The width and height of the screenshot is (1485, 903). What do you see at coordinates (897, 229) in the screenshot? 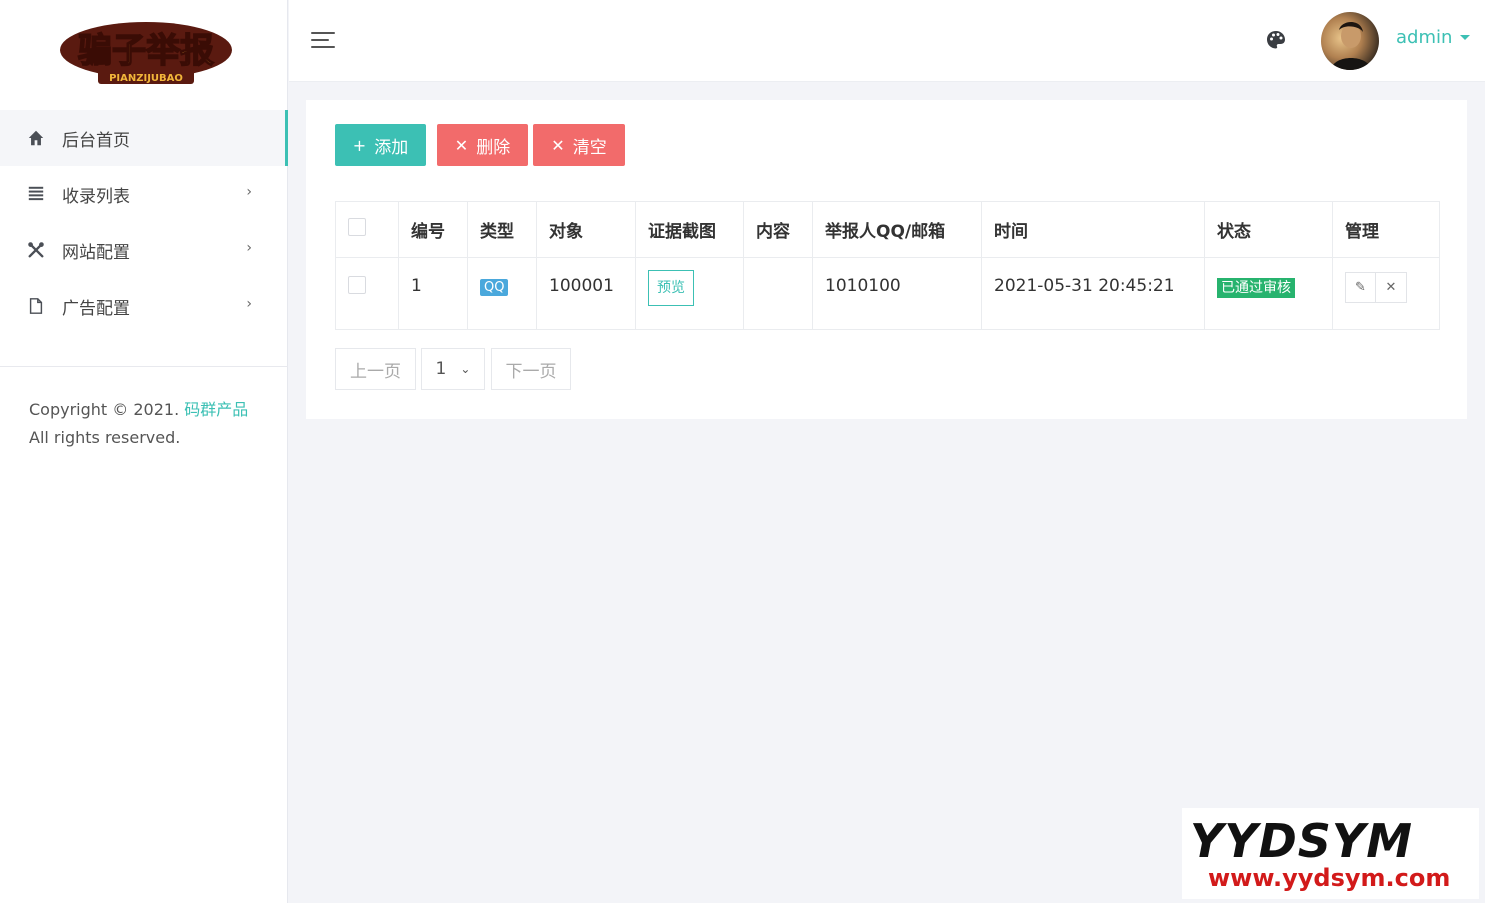
I see `column-header-reporter: 举报人QQ/邮箱` at bounding box center [897, 229].